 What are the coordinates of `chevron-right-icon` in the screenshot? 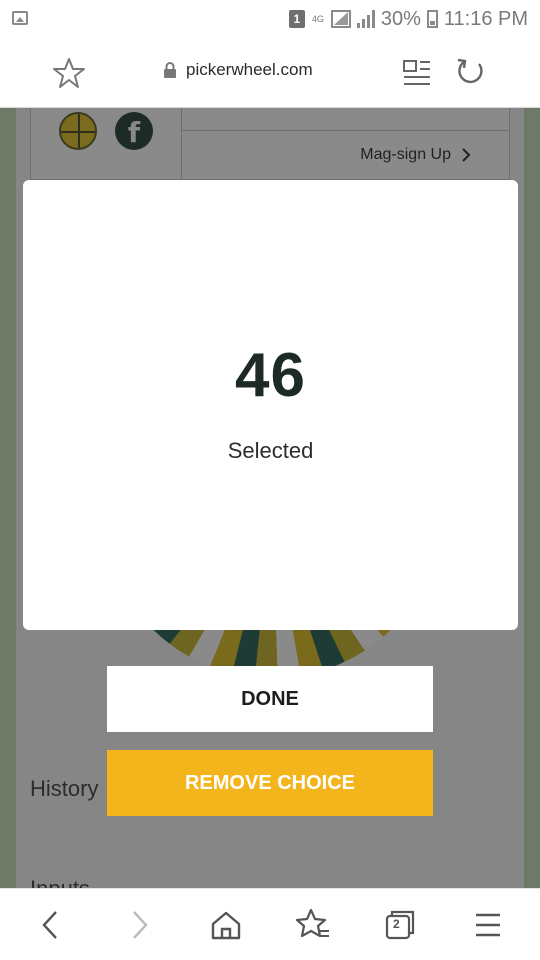 It's located at (466, 155).